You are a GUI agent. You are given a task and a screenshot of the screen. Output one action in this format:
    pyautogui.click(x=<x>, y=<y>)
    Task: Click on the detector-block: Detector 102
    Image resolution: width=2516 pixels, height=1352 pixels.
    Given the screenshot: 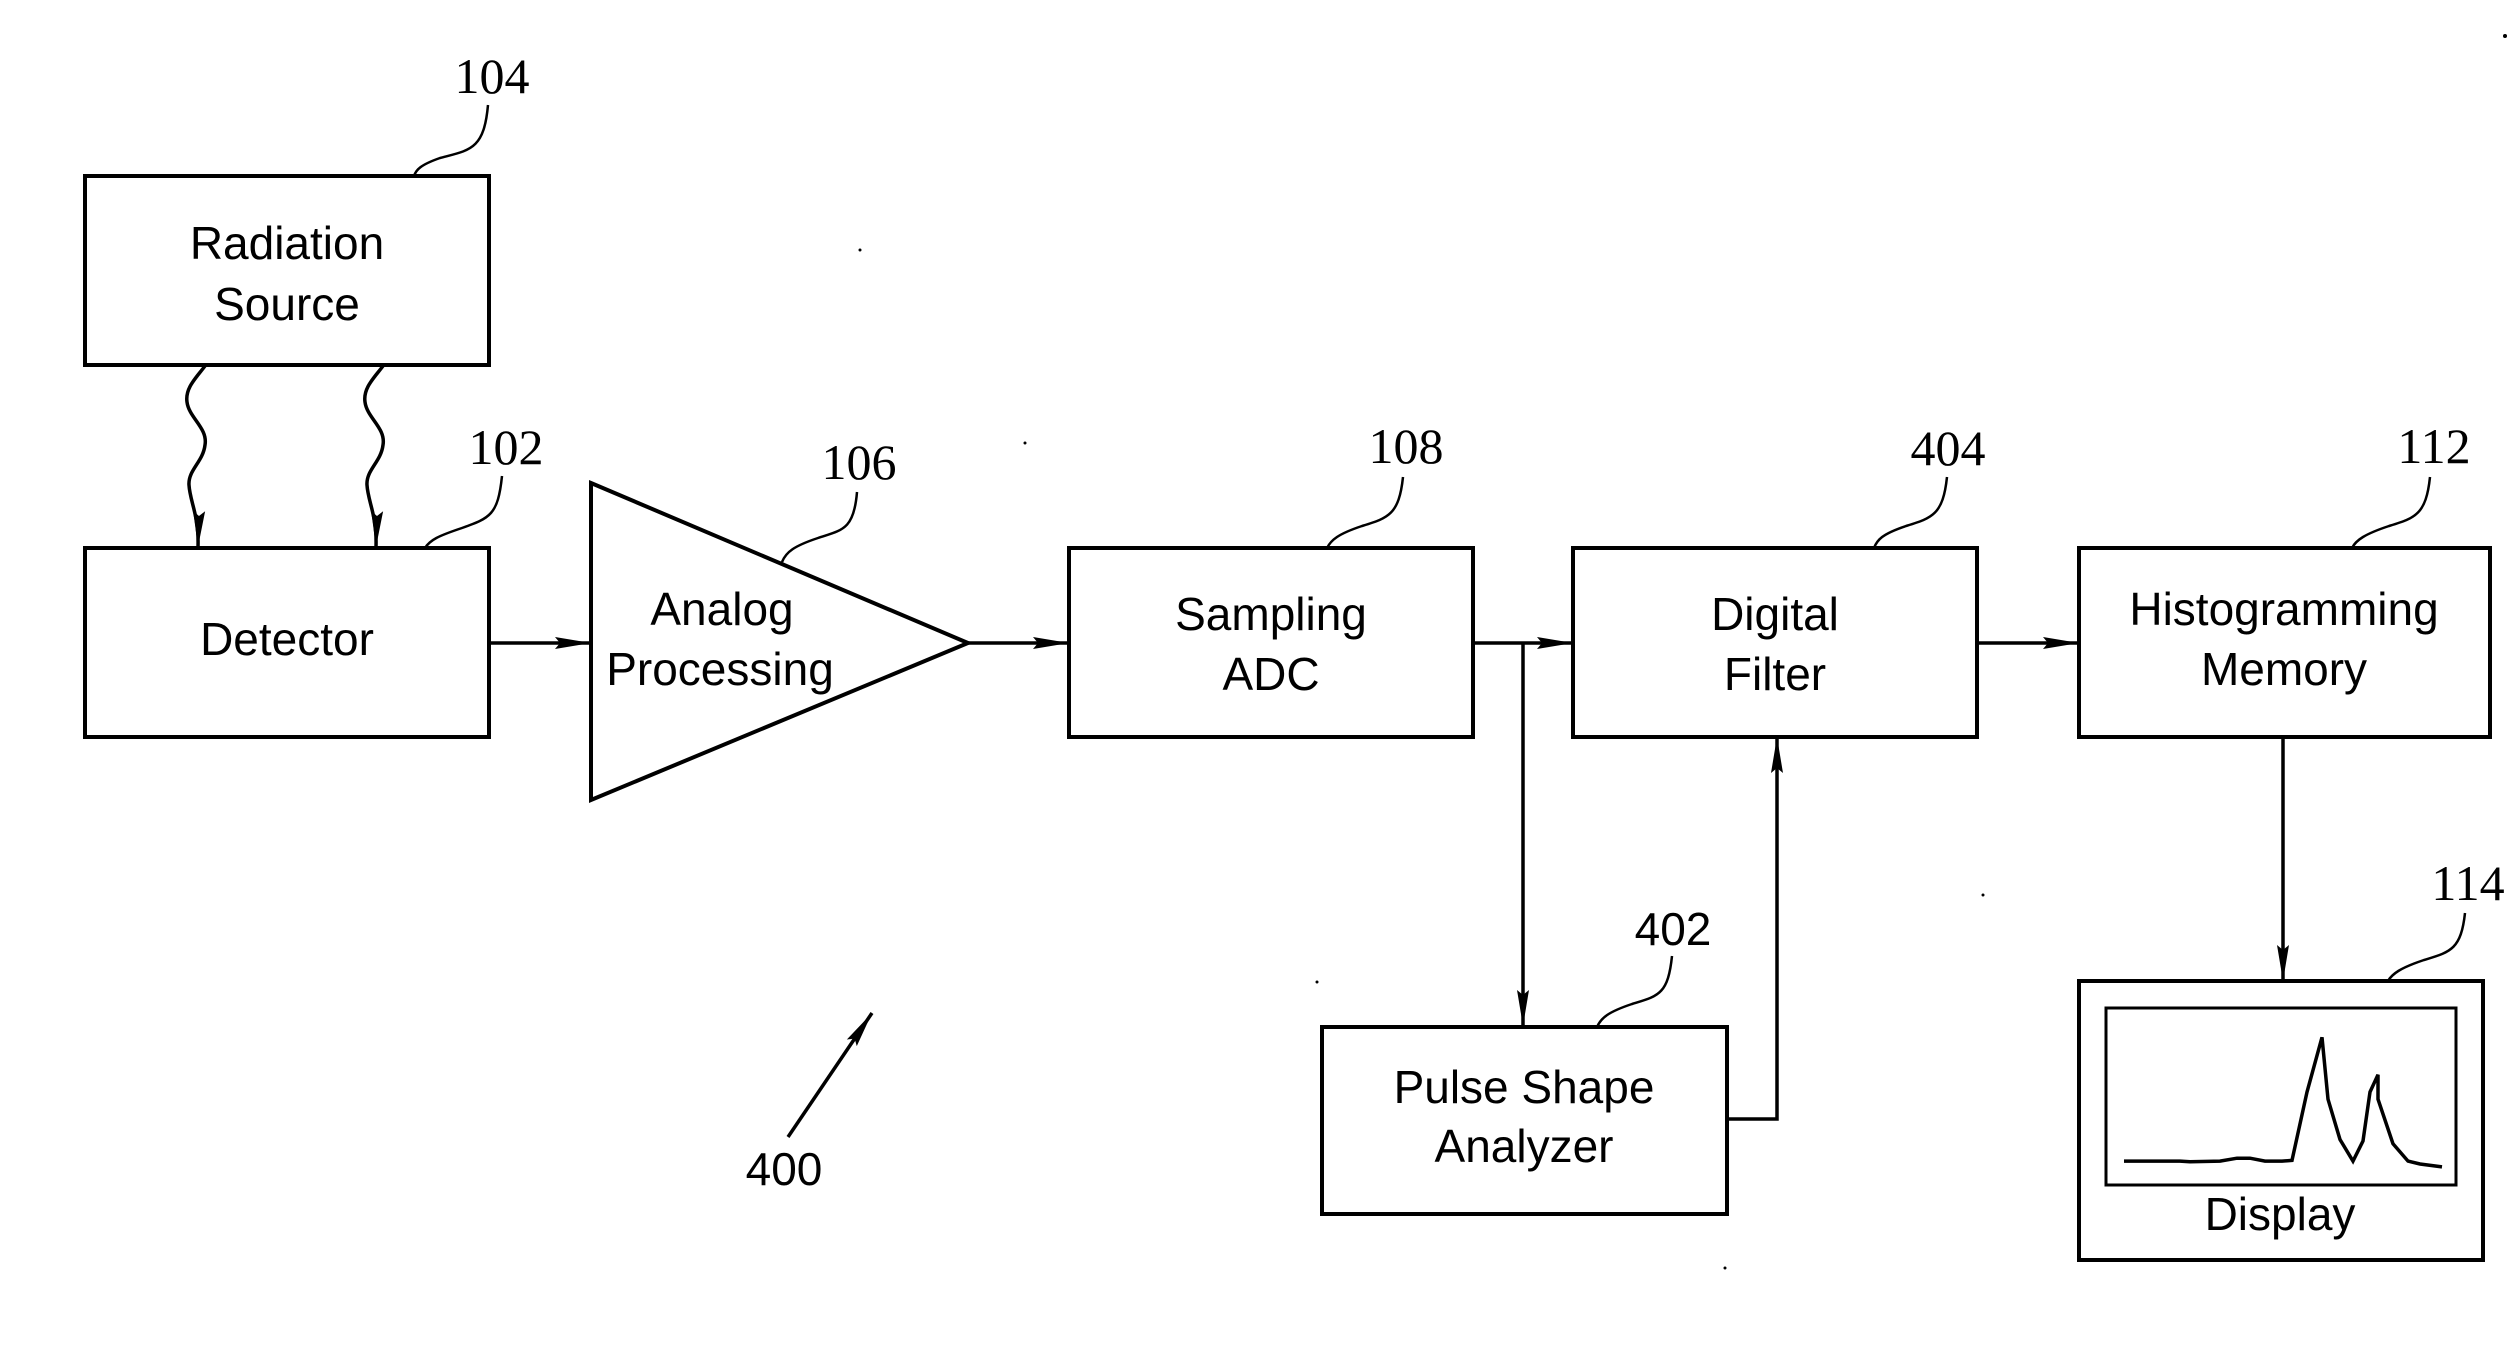 What is the action you would take?
    pyautogui.click(x=313, y=579)
    